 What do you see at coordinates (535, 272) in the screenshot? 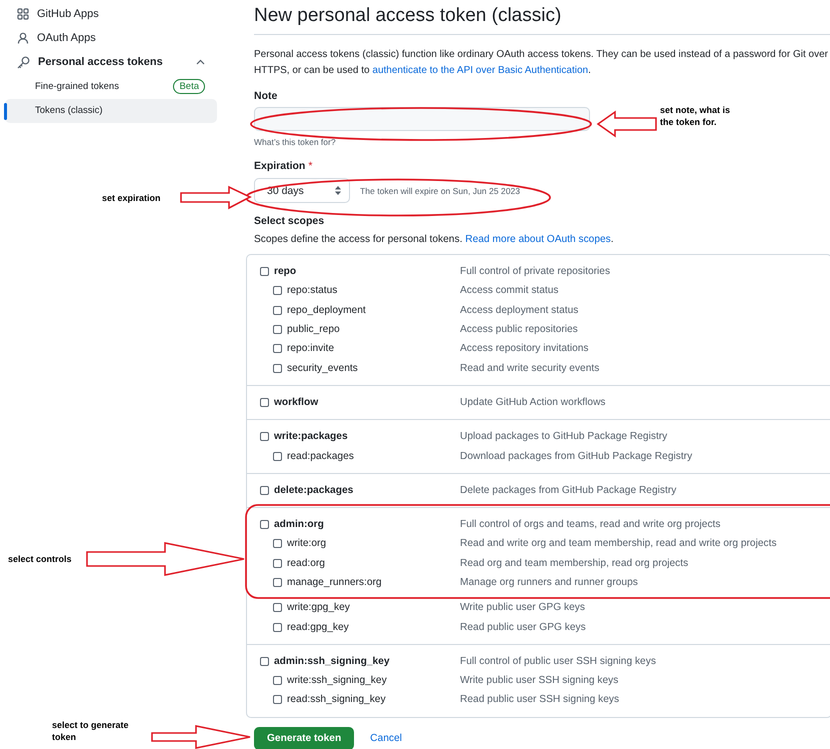
I see `scope-description: Full control of private repositories` at bounding box center [535, 272].